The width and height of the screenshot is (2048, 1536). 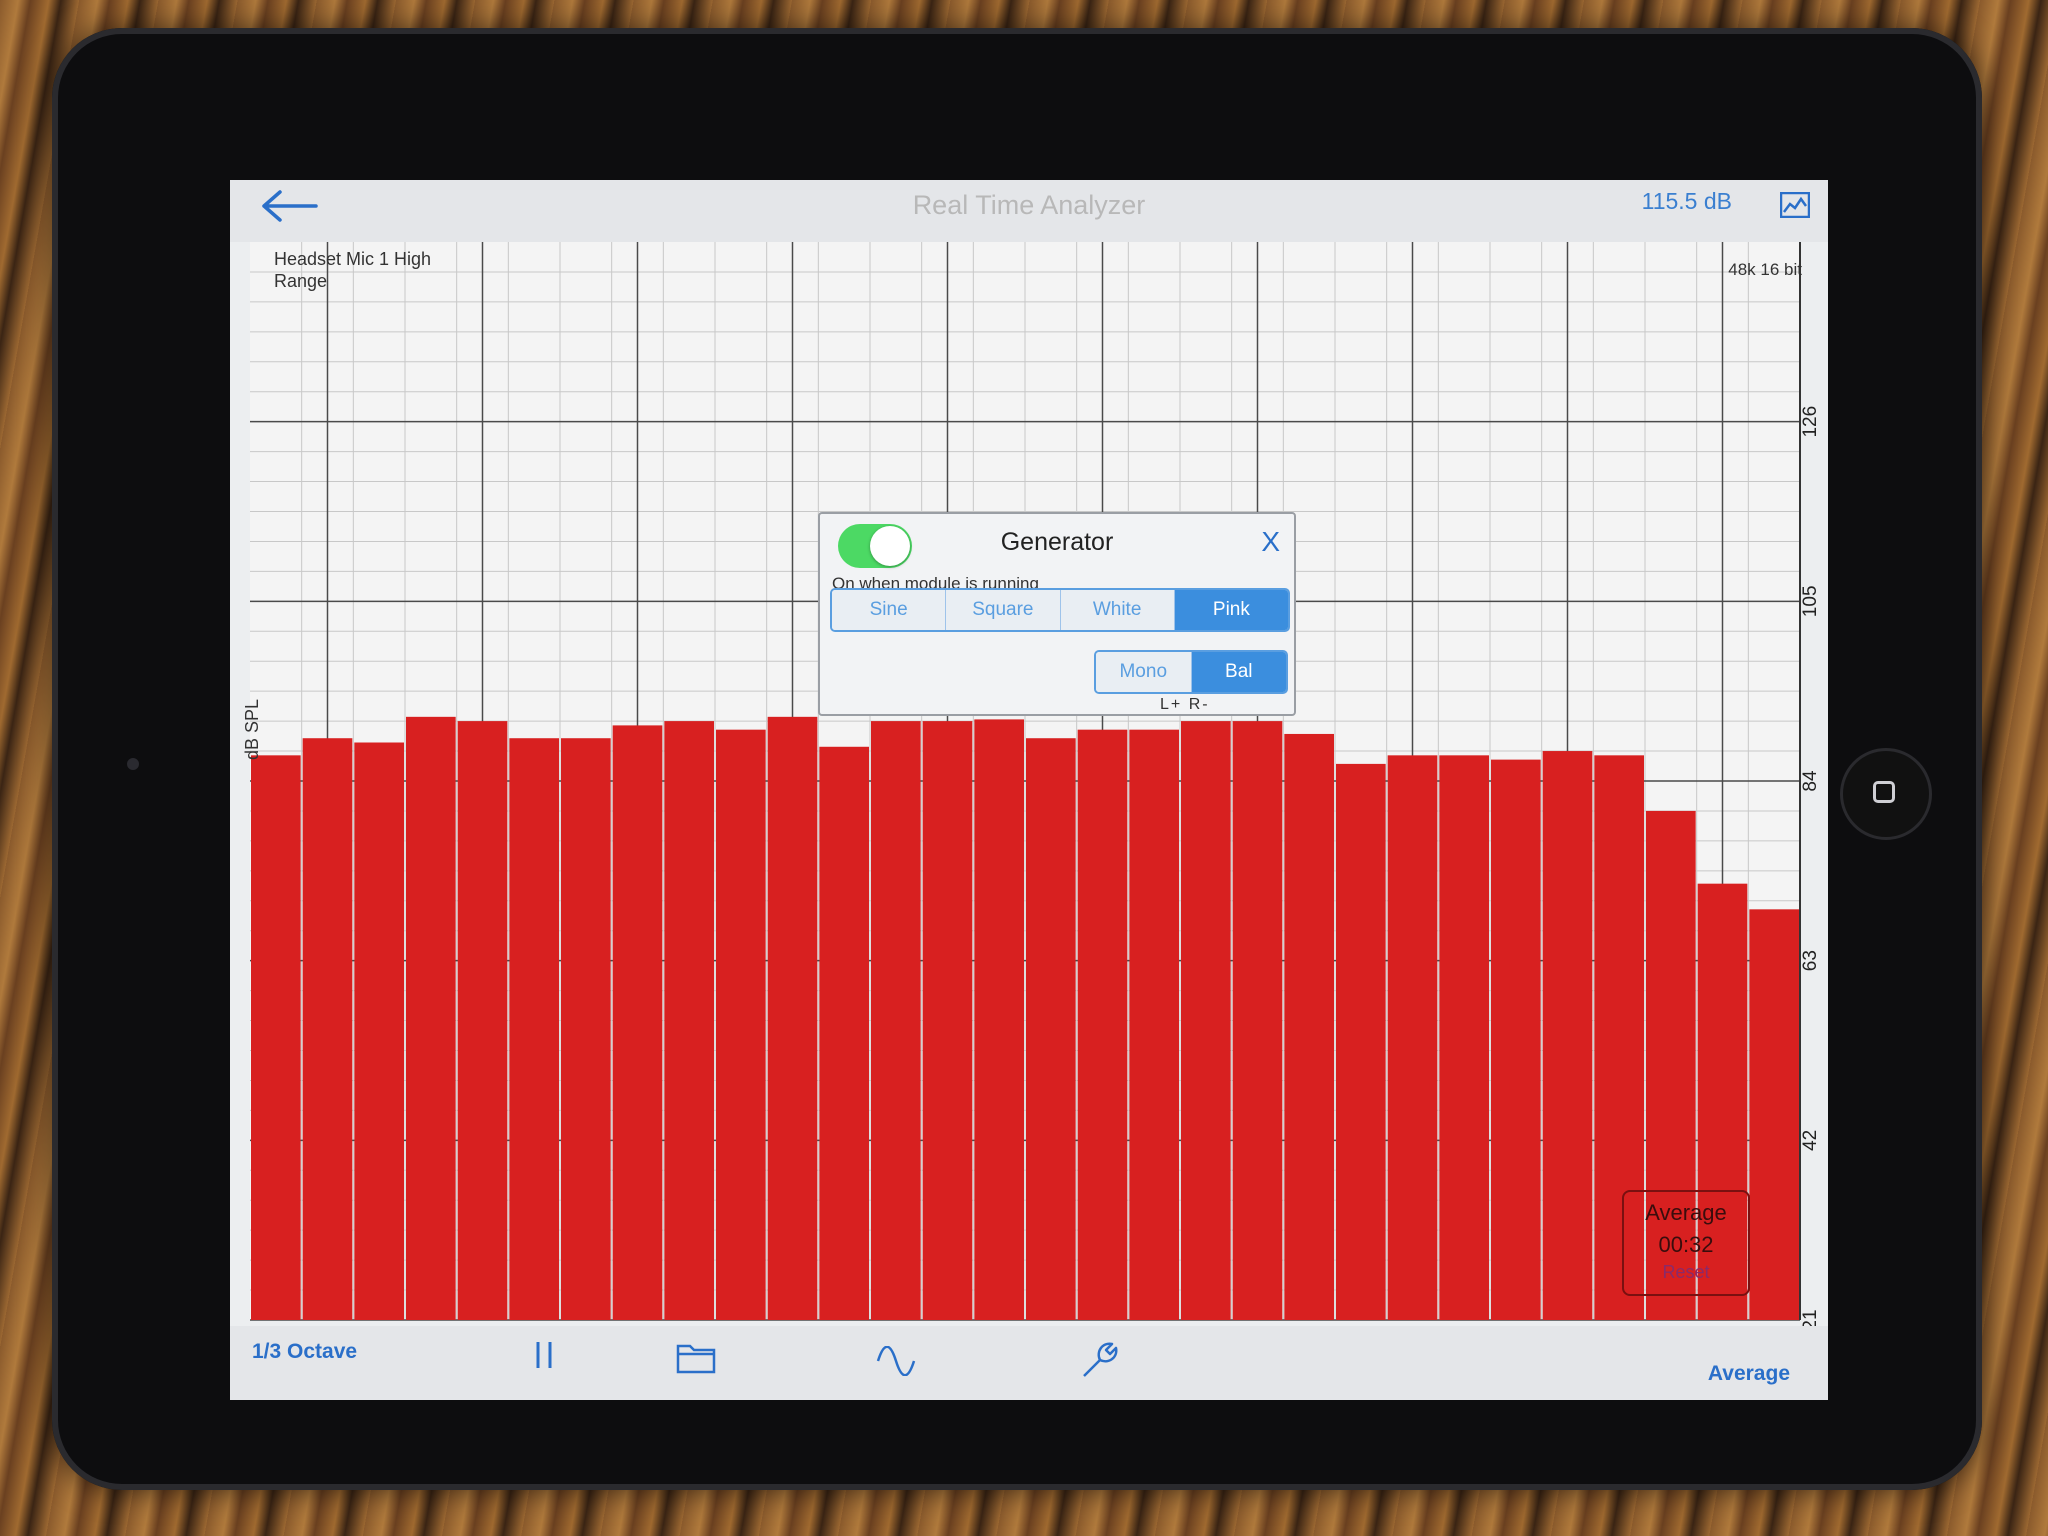 I want to click on level-readout: 115.5 dB, so click(x=1686, y=201).